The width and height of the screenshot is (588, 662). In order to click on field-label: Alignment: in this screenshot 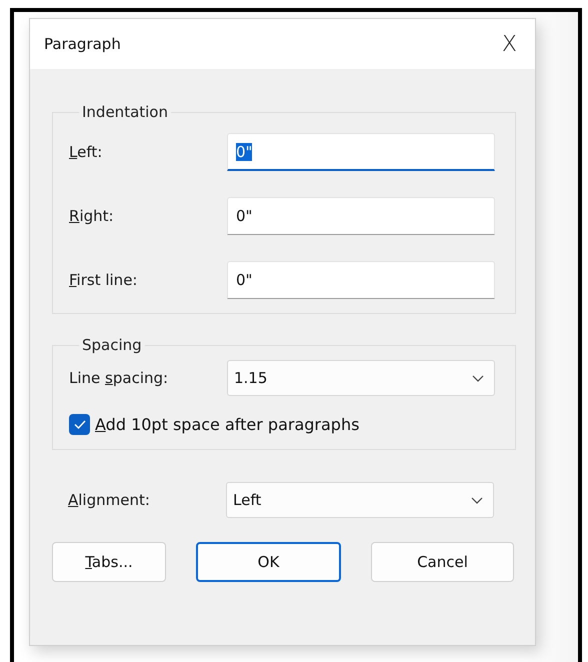, I will do `click(109, 500)`.